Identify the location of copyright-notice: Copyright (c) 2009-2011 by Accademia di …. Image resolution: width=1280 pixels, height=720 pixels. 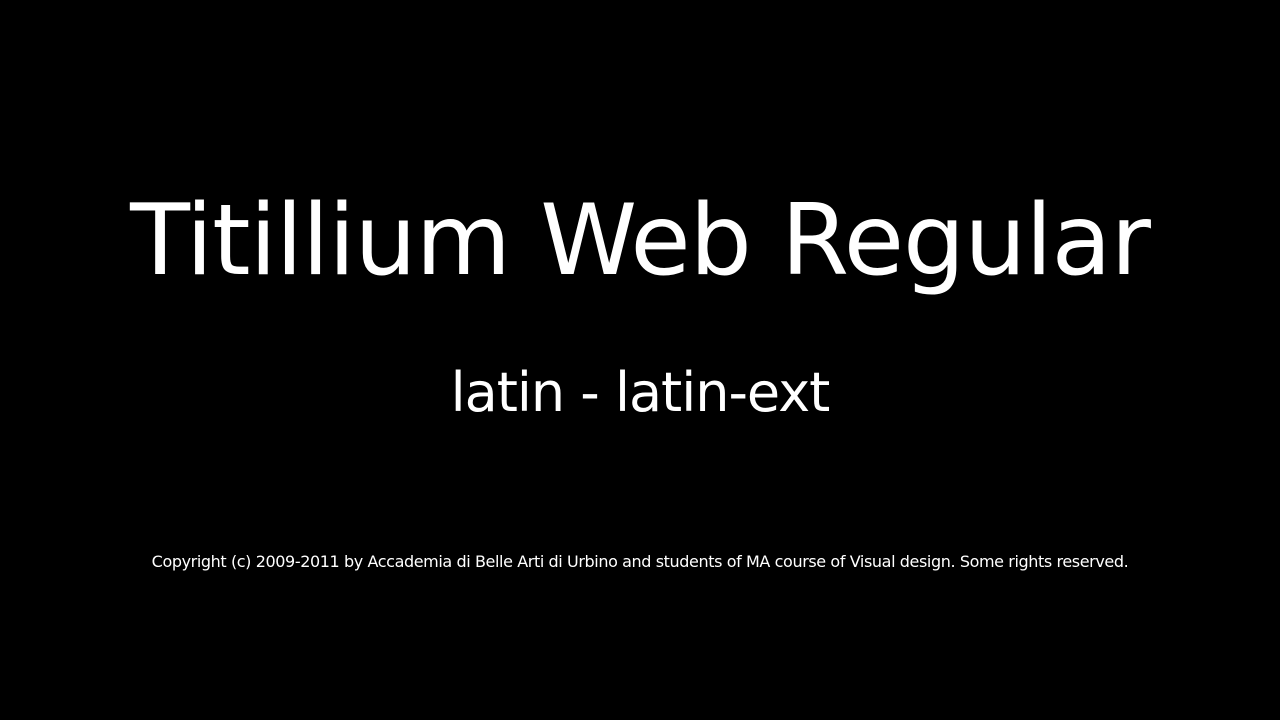
(640, 561).